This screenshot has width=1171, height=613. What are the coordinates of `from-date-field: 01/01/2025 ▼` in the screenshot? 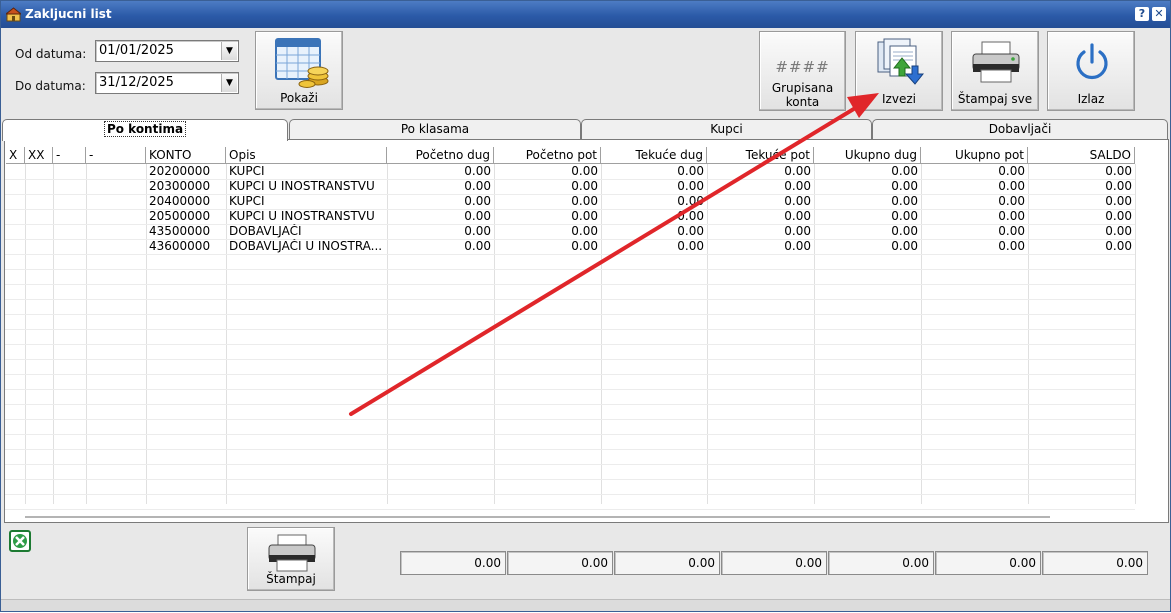 It's located at (167, 51).